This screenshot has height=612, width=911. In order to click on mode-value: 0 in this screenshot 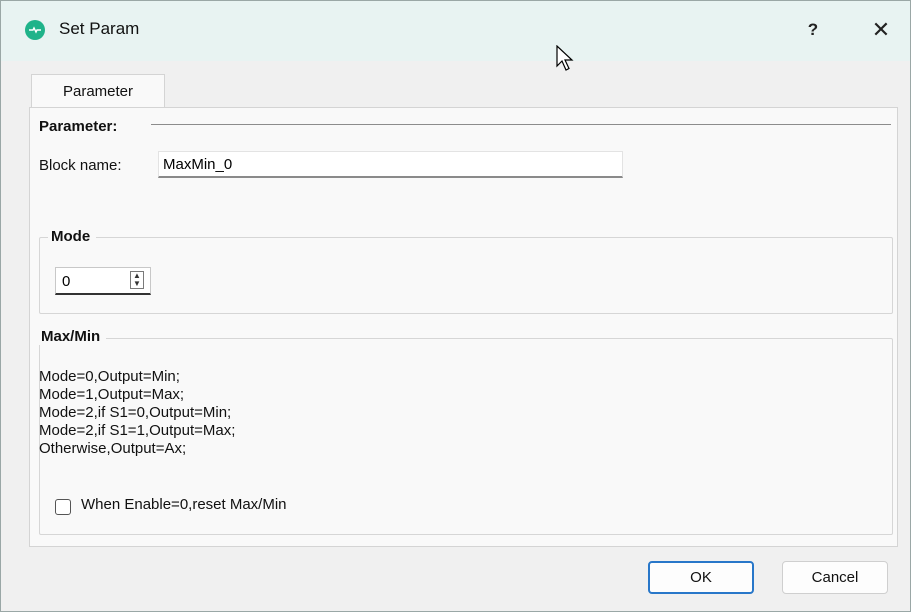, I will do `click(66, 281)`.